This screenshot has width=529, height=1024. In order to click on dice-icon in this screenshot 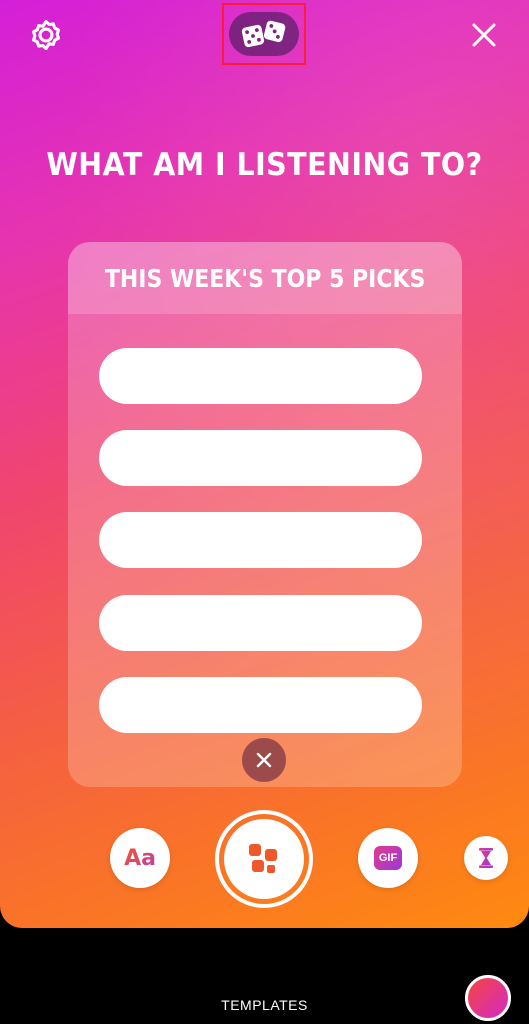, I will do `click(263, 34)`.